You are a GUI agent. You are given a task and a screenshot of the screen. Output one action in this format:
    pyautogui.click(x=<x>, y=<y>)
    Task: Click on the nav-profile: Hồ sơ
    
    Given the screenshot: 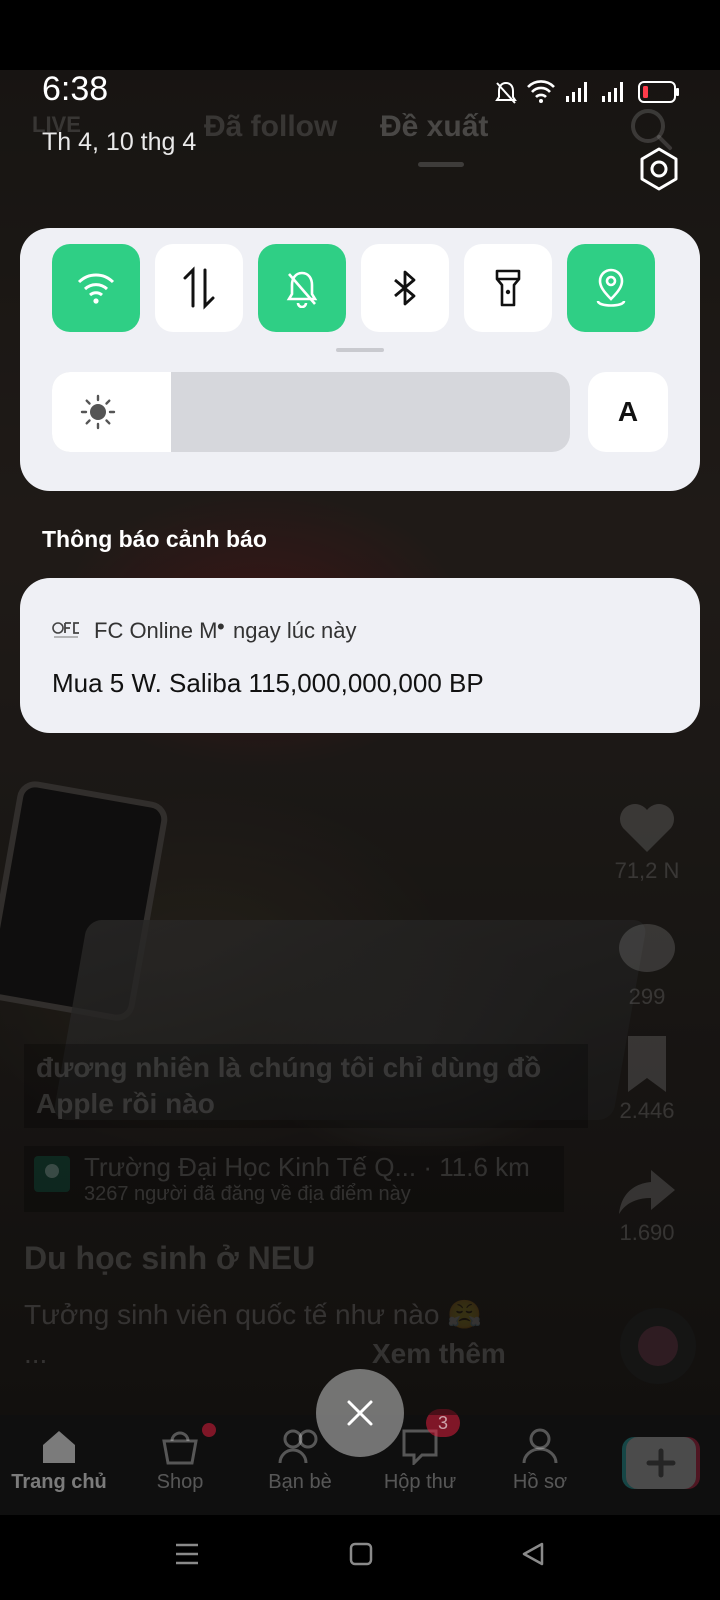 What is the action you would take?
    pyautogui.click(x=540, y=1460)
    